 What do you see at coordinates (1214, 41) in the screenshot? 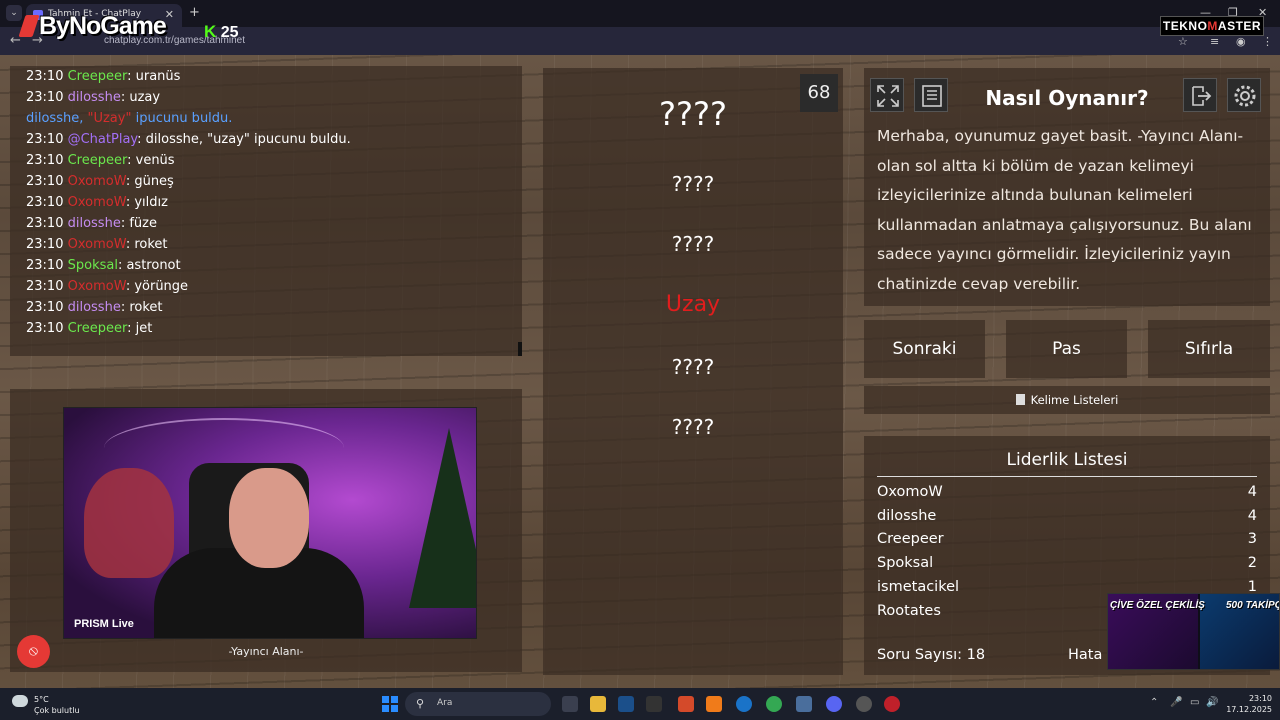
I see `reading-list-icon: ≡` at bounding box center [1214, 41].